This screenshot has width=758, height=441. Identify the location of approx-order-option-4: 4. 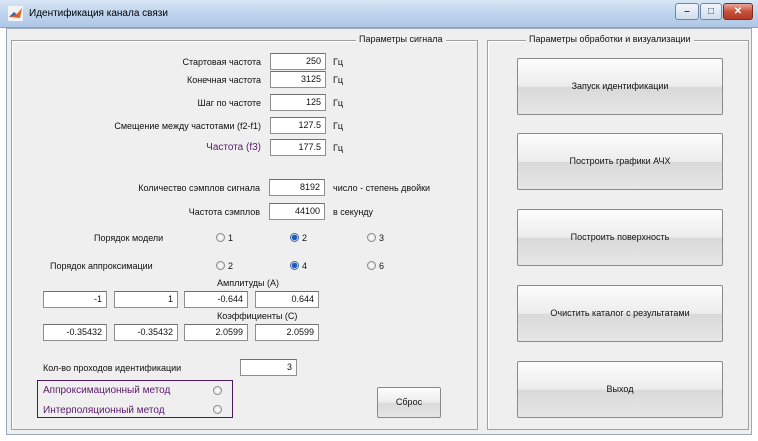
(305, 266).